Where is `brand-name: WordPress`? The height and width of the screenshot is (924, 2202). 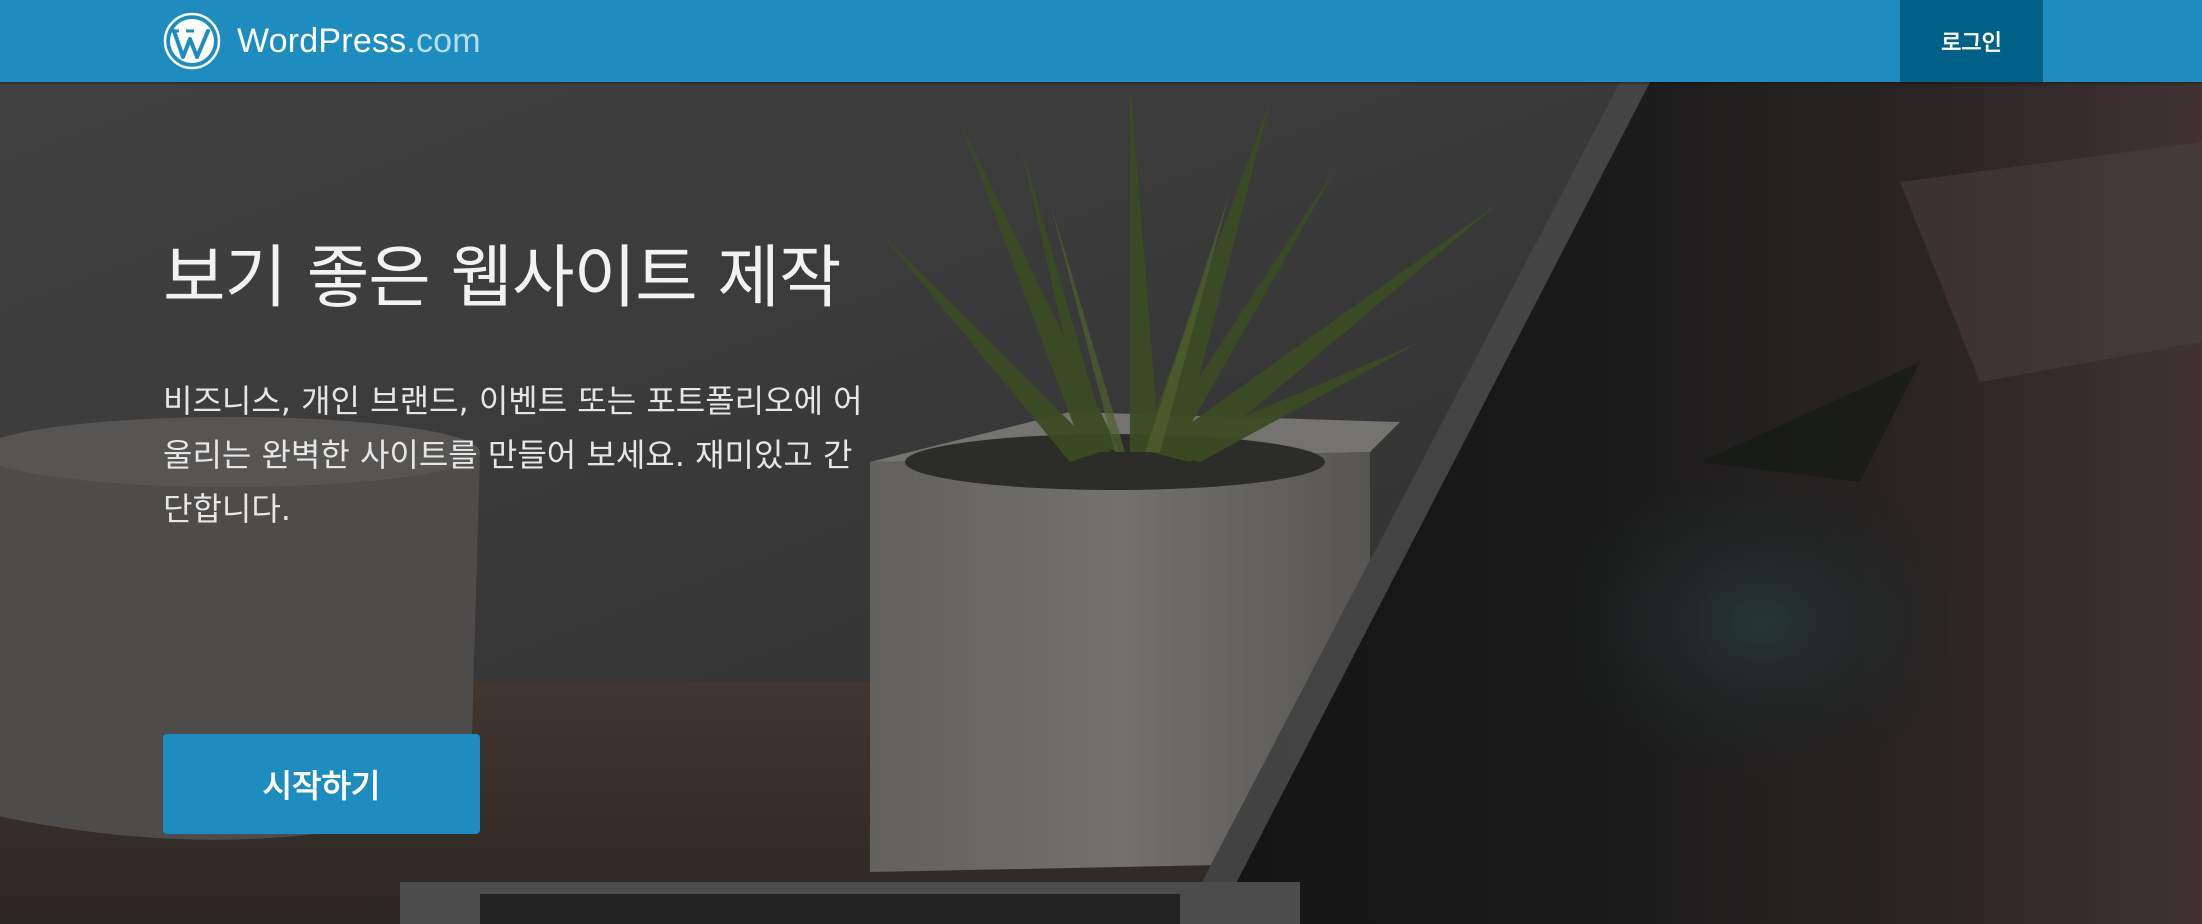 brand-name: WordPress is located at coordinates (322, 40).